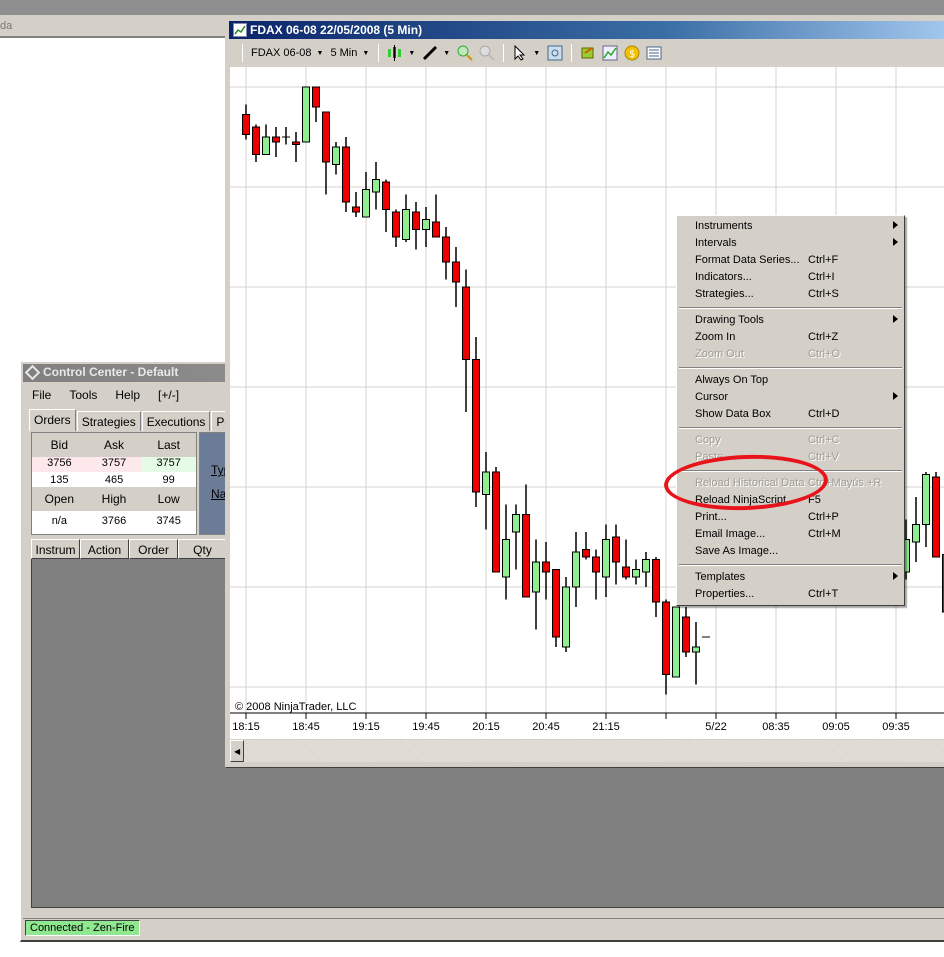  What do you see at coordinates (168, 521) in the screenshot?
I see `low-value: 3745` at bounding box center [168, 521].